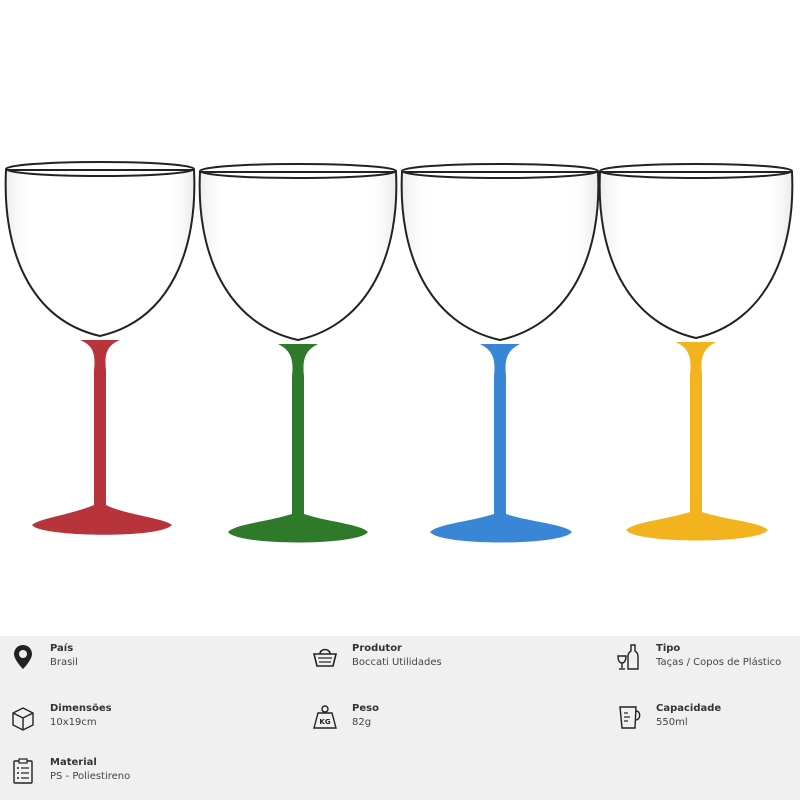 Image resolution: width=800 pixels, height=800 pixels. Describe the element at coordinates (325, 657) in the screenshot. I see `basket-icon` at that location.